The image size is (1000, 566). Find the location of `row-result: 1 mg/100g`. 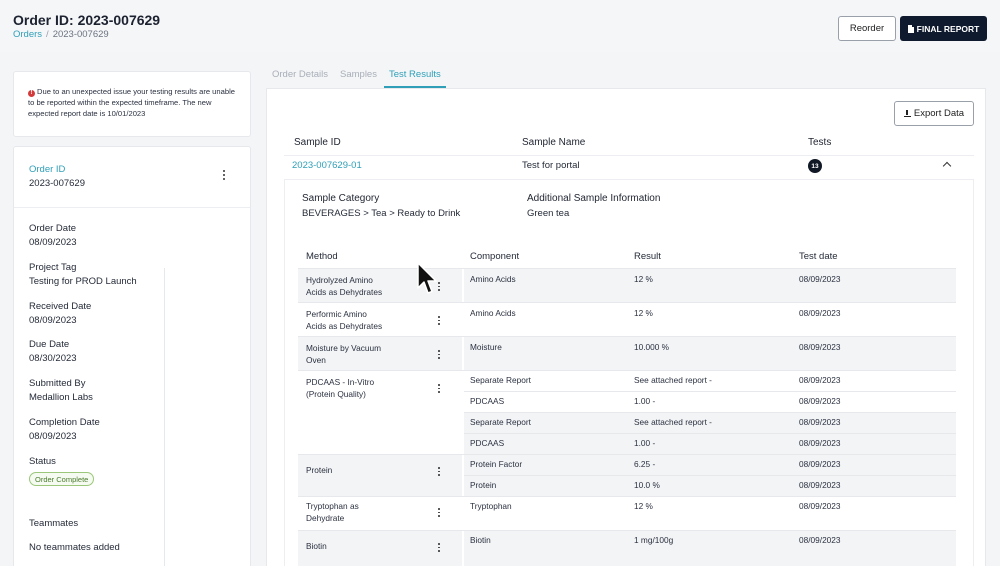

row-result: 1 mg/100g is located at coordinates (654, 540).